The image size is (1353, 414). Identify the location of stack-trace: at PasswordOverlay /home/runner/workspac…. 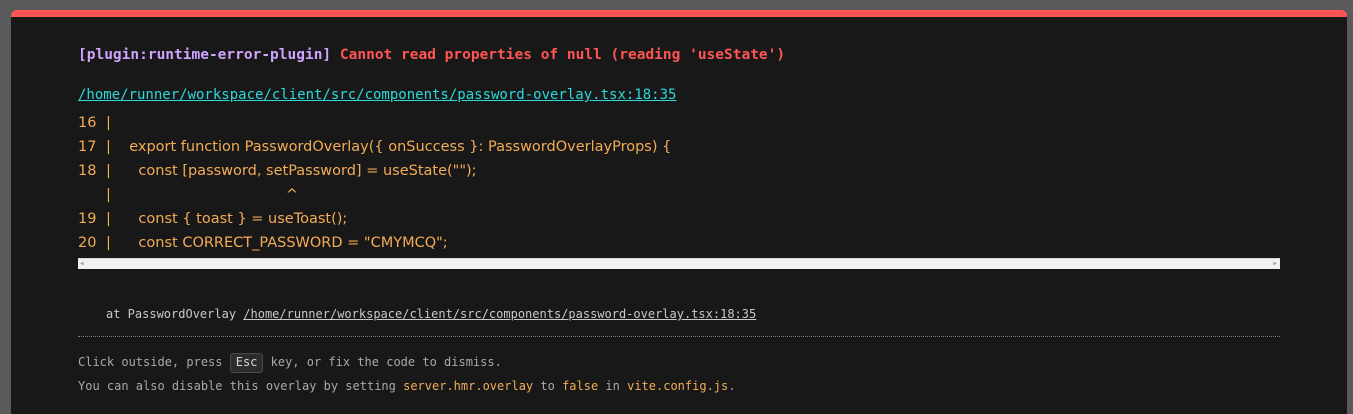
(431, 314).